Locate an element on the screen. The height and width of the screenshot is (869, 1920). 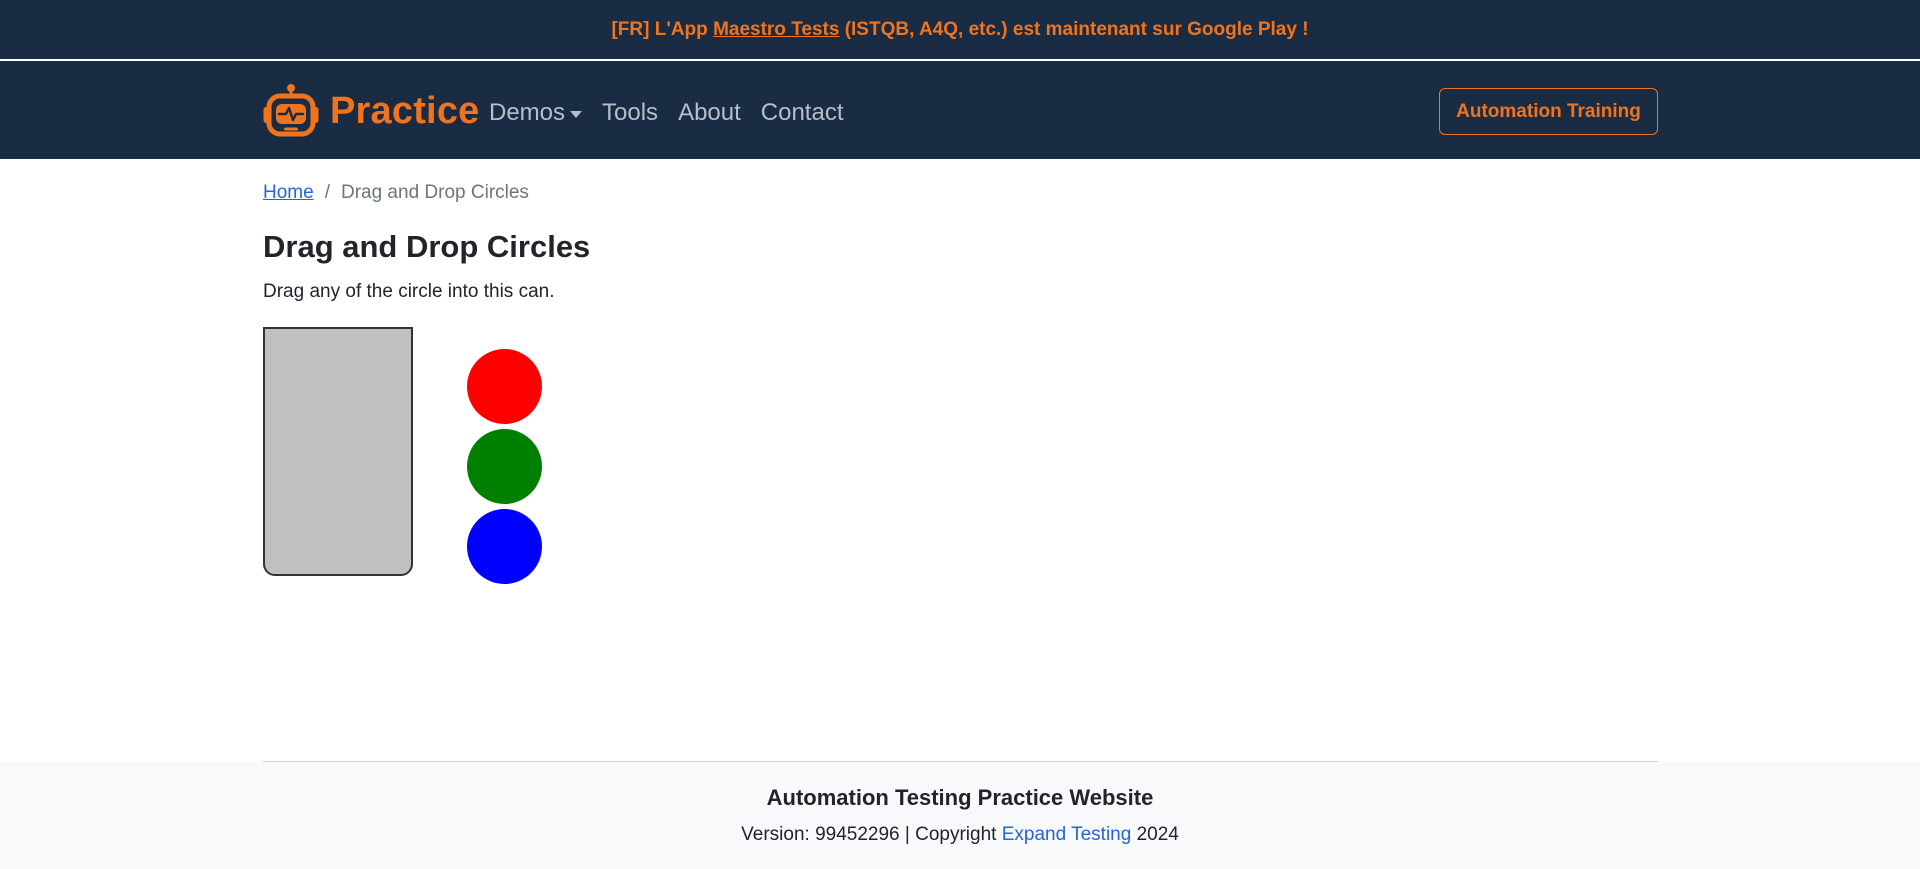
nav-demos-dropdown: Demos is located at coordinates (536, 113).